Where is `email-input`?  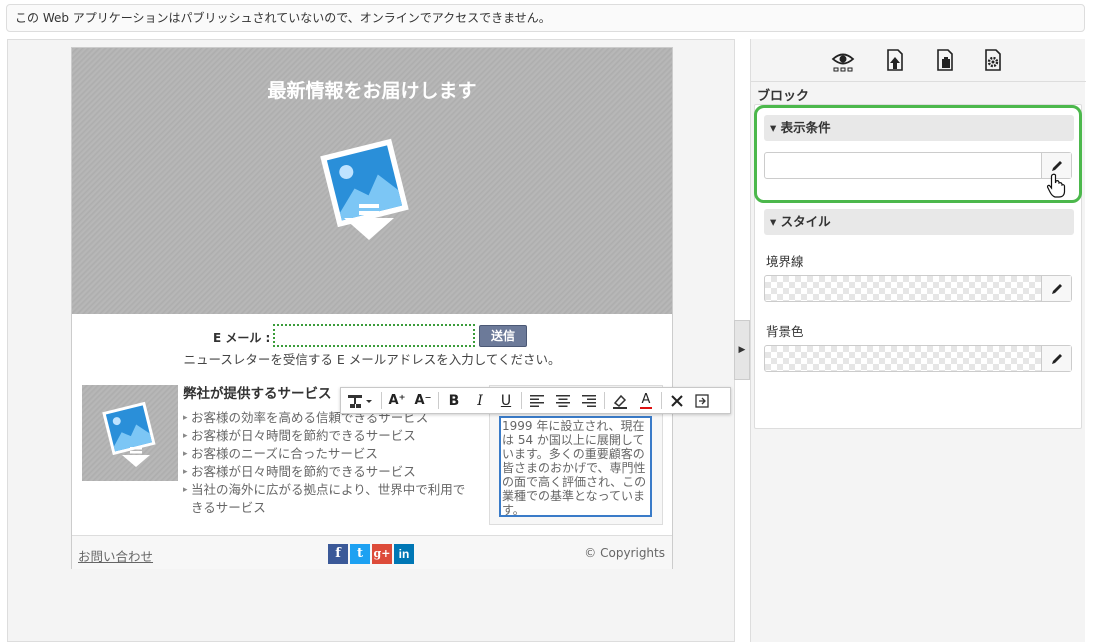
email-input is located at coordinates (374, 335).